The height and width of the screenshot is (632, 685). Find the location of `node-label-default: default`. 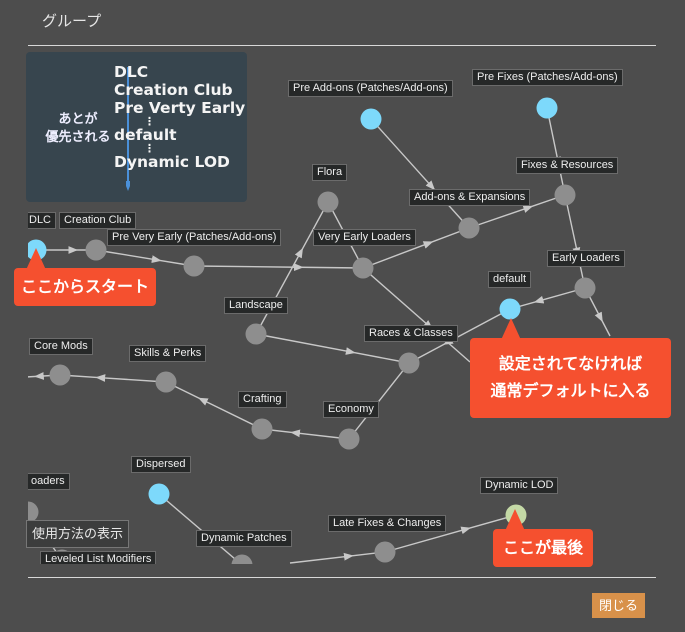

node-label-default: default is located at coordinates (510, 279).